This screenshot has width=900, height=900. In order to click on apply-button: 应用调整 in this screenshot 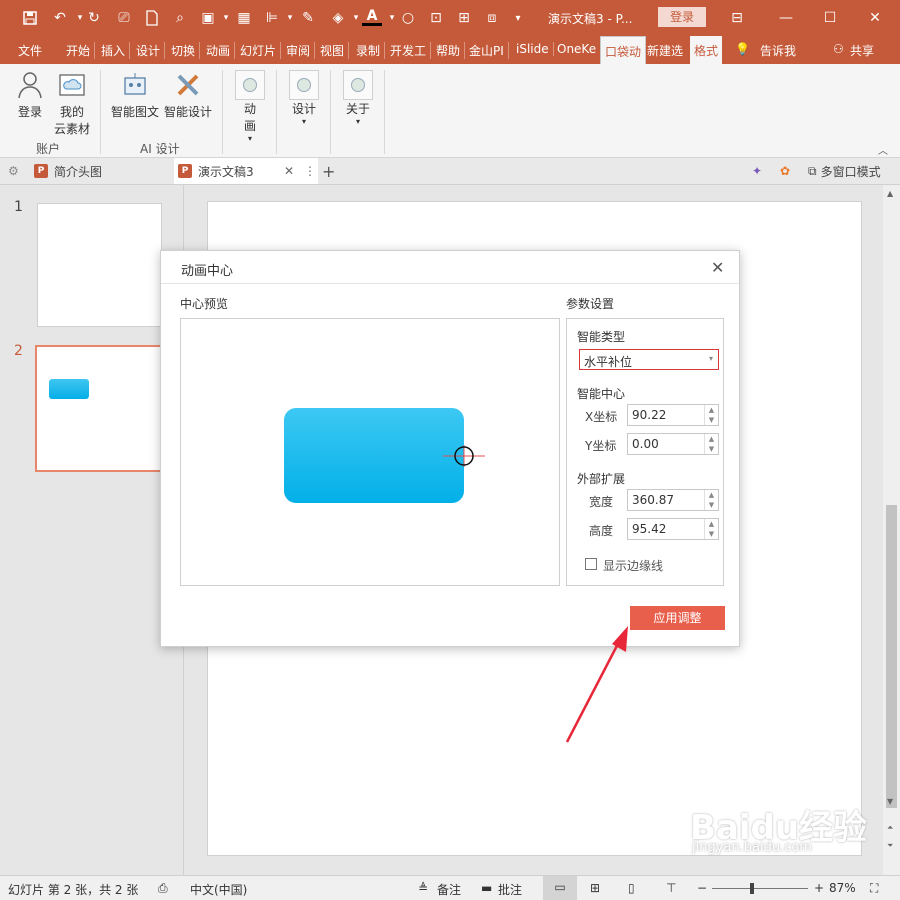, I will do `click(677, 618)`.